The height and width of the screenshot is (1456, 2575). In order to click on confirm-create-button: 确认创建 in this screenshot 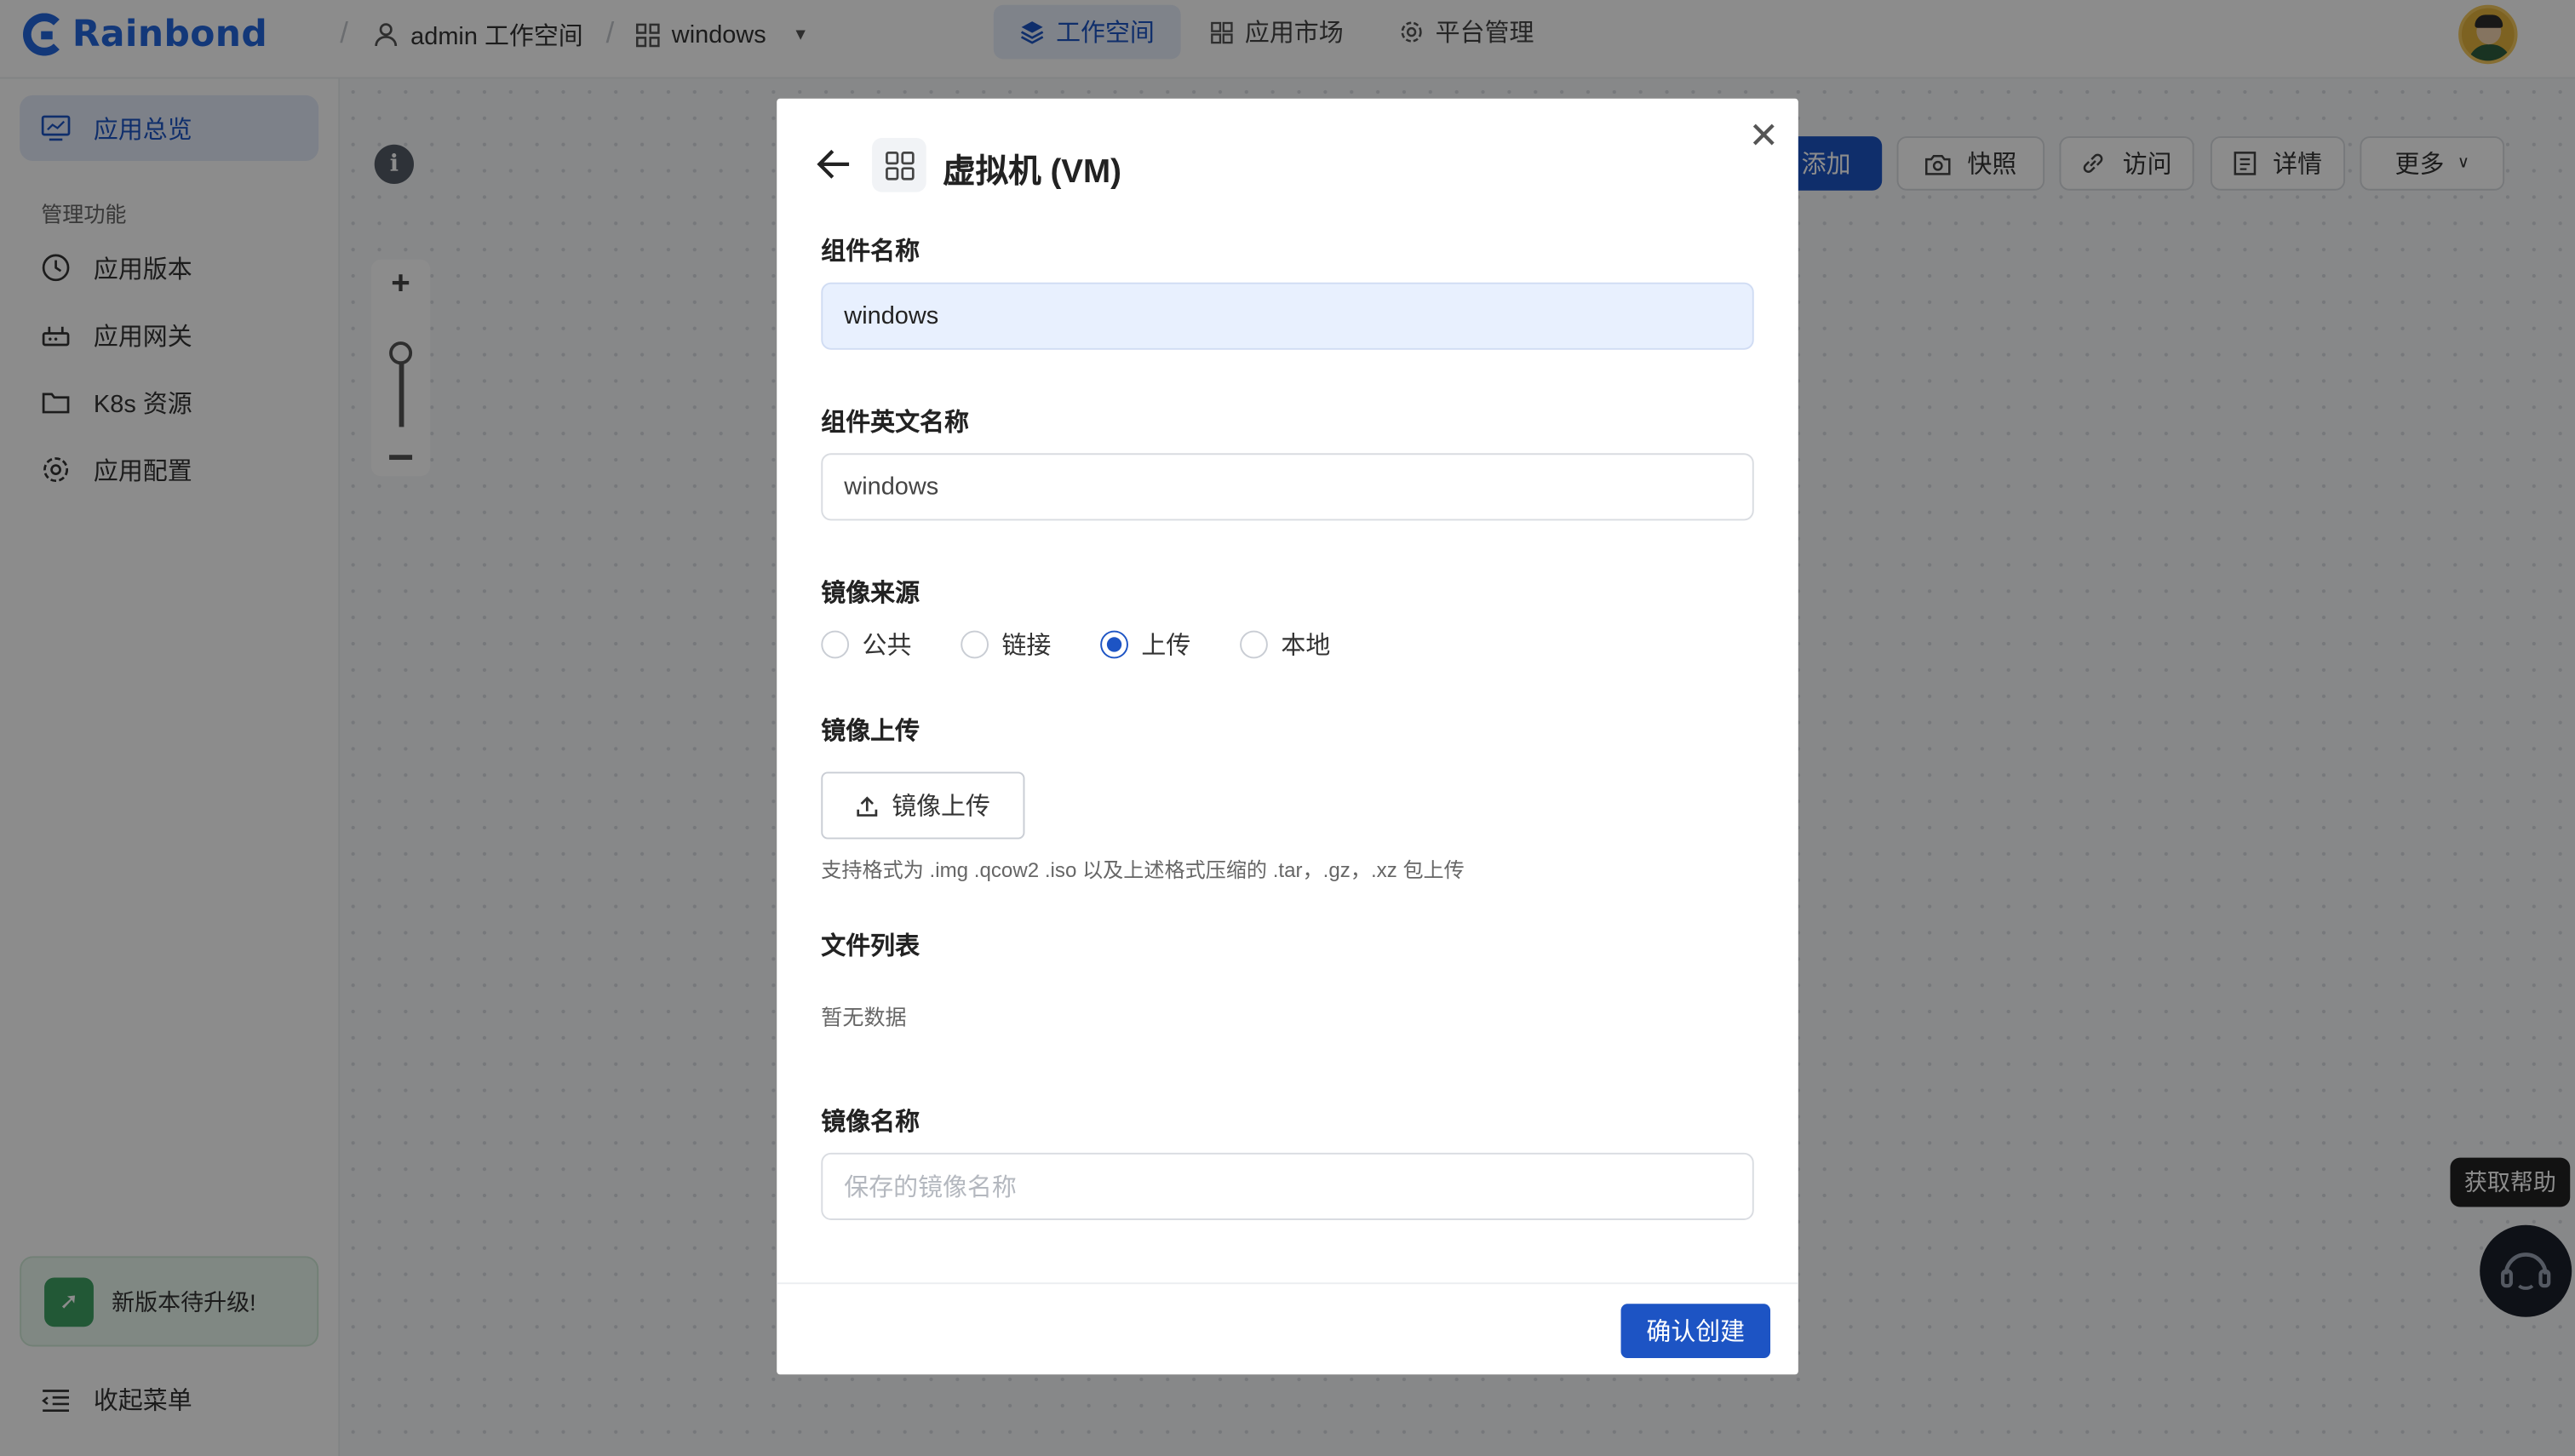, I will do `click(1695, 1331)`.